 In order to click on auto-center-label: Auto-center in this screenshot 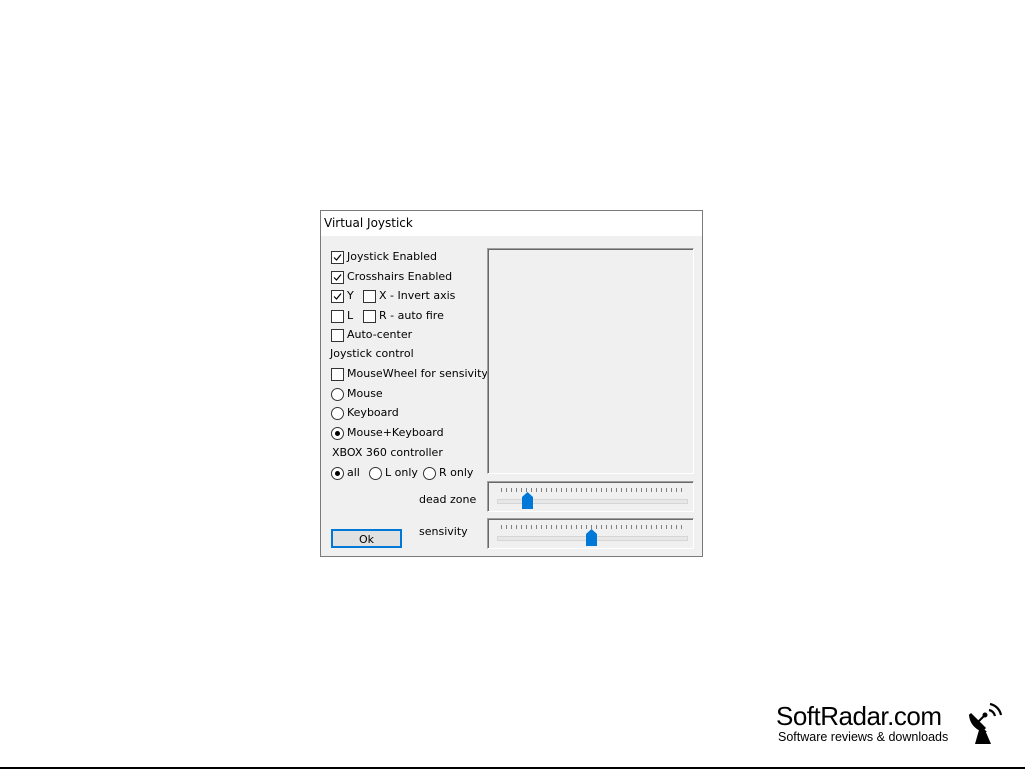, I will do `click(380, 334)`.